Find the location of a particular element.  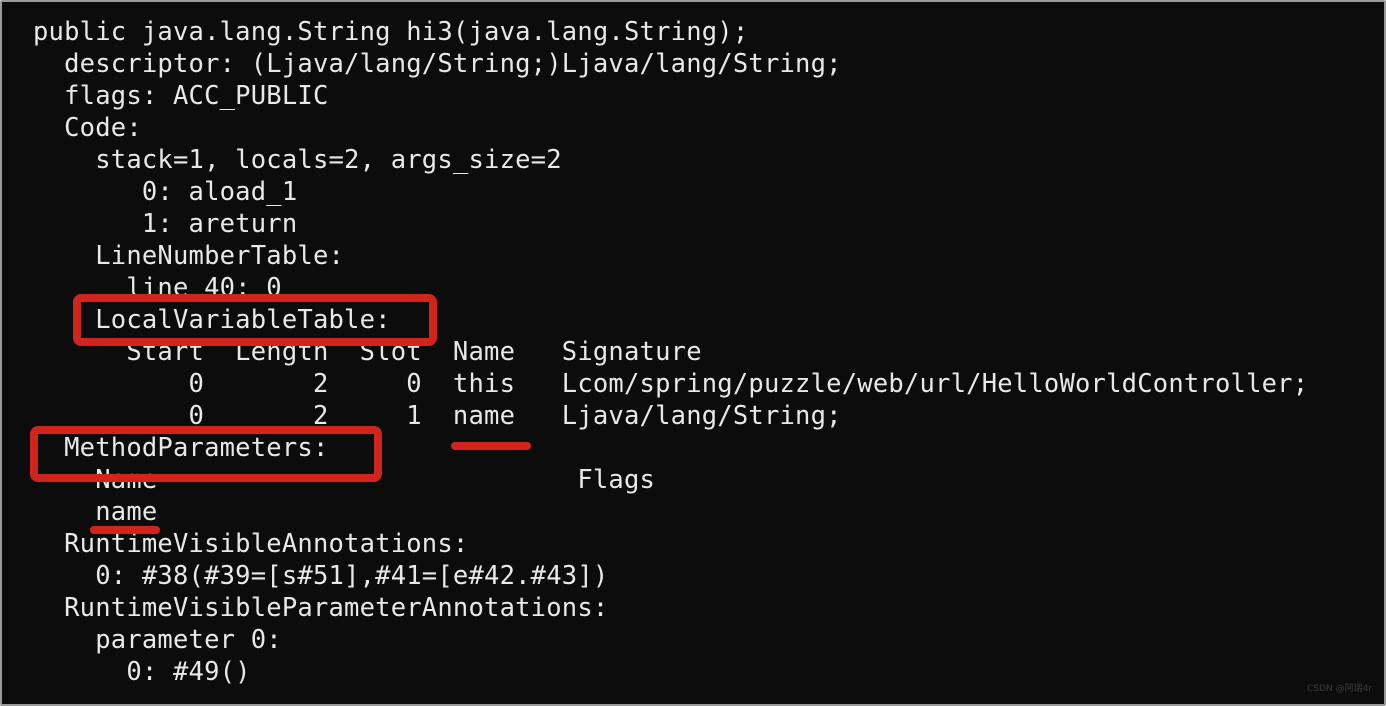

terminal-line: flags: ACC_PUBLIC is located at coordinates (181, 96).